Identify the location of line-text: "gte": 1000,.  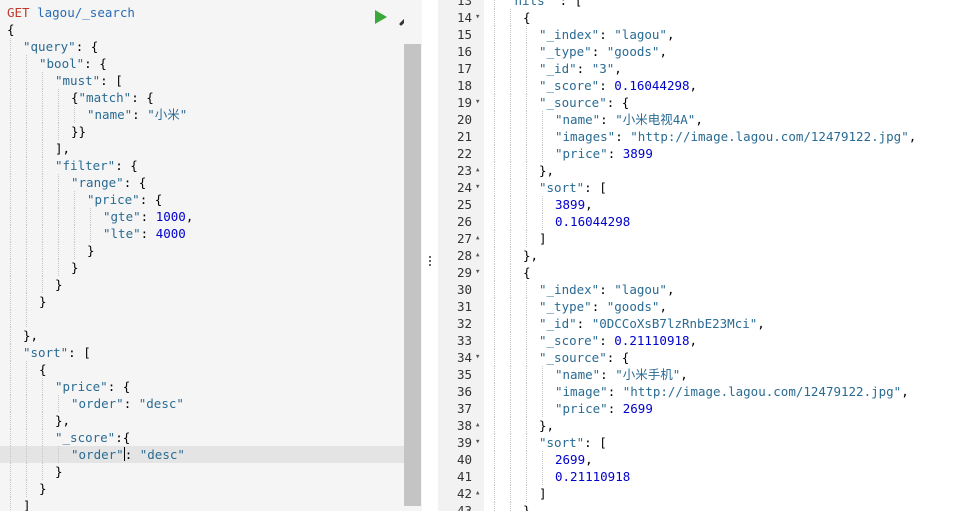
(148, 216).